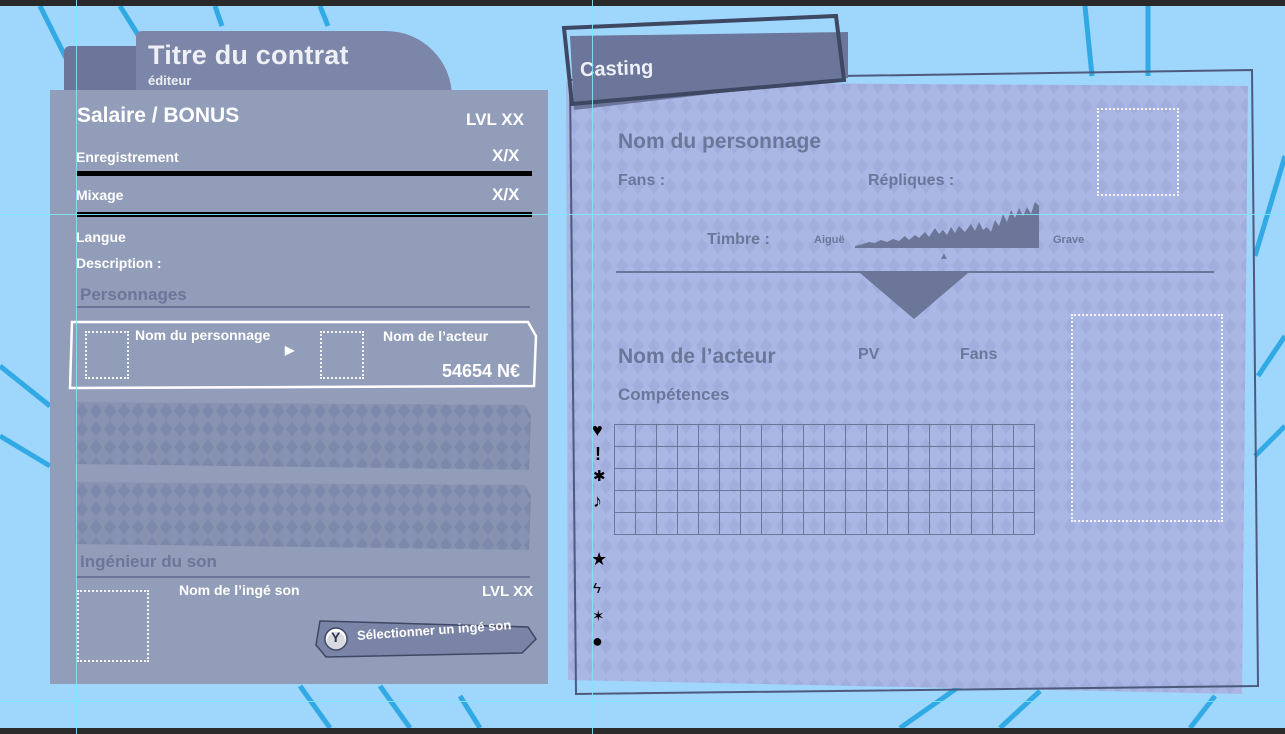 The height and width of the screenshot is (734, 1285). I want to click on timbre-waveform, so click(947, 225).